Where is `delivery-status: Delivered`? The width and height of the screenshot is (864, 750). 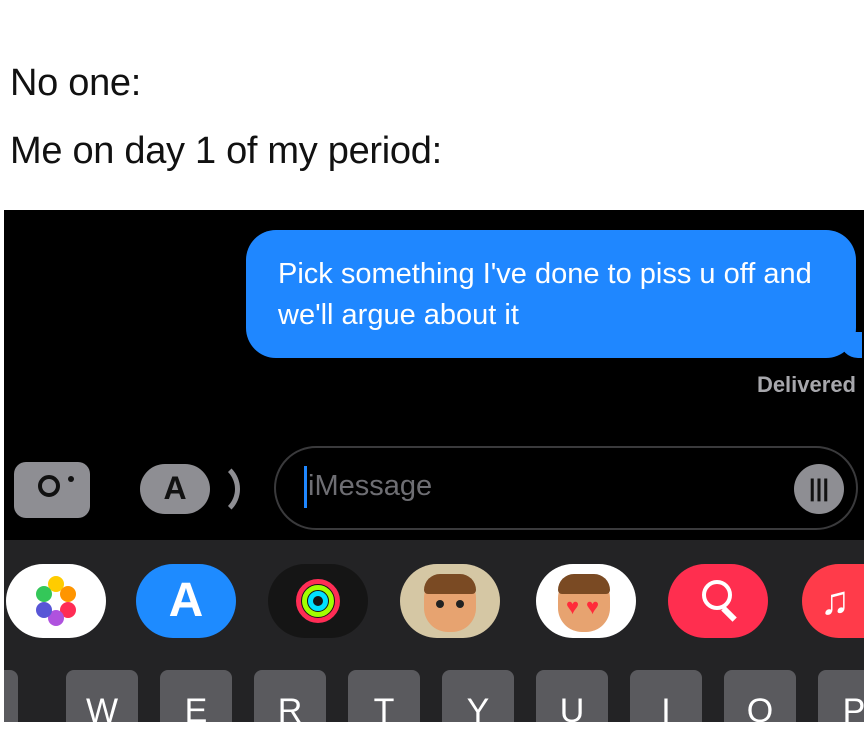 delivery-status: Delivered is located at coordinates (806, 384).